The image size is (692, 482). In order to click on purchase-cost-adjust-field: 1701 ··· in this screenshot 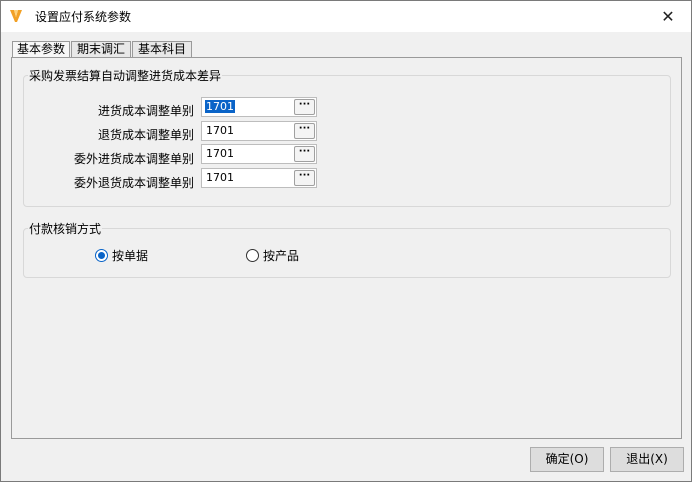, I will do `click(259, 107)`.